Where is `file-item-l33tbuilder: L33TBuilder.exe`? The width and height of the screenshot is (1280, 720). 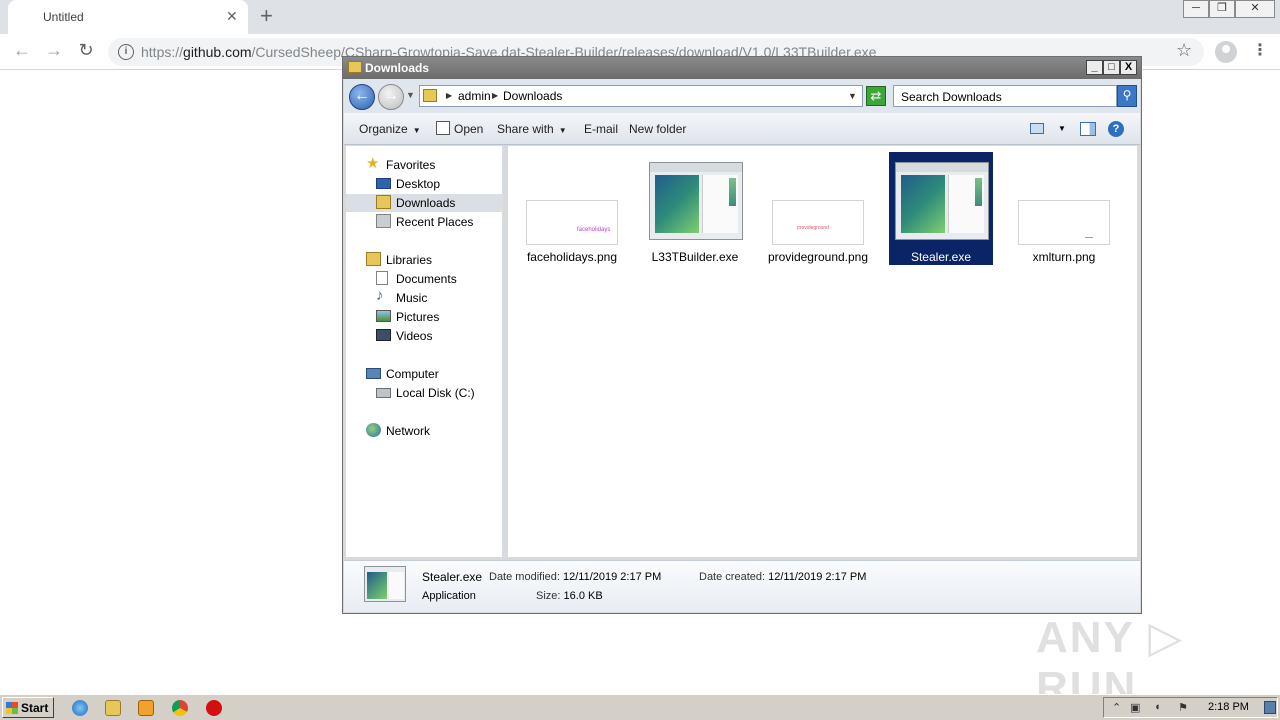 file-item-l33tbuilder: L33TBuilder.exe is located at coordinates (695, 208).